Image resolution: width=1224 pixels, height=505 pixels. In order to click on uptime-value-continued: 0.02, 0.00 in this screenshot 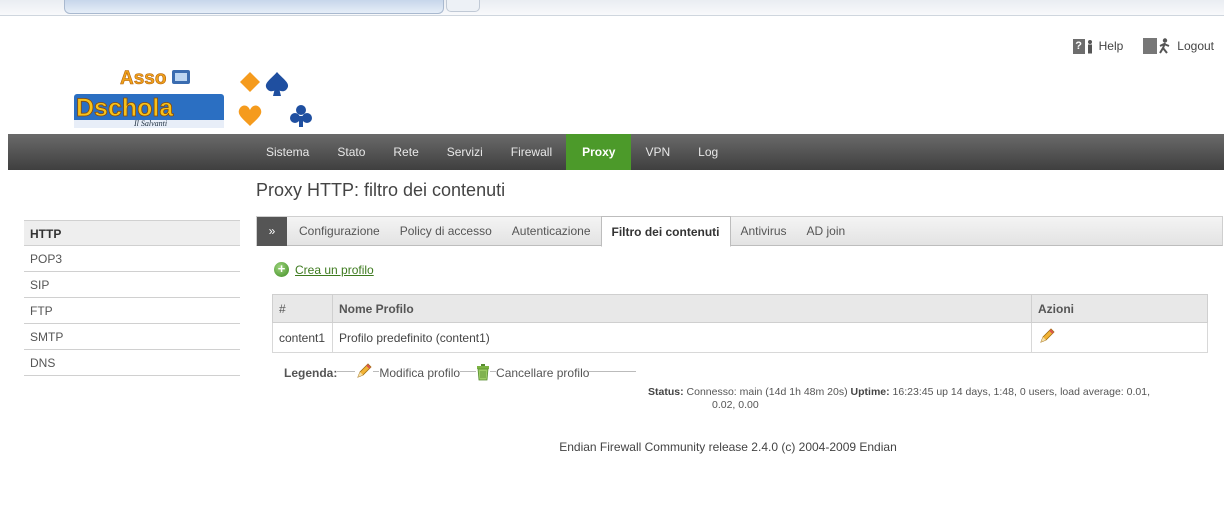, I will do `click(735, 405)`.